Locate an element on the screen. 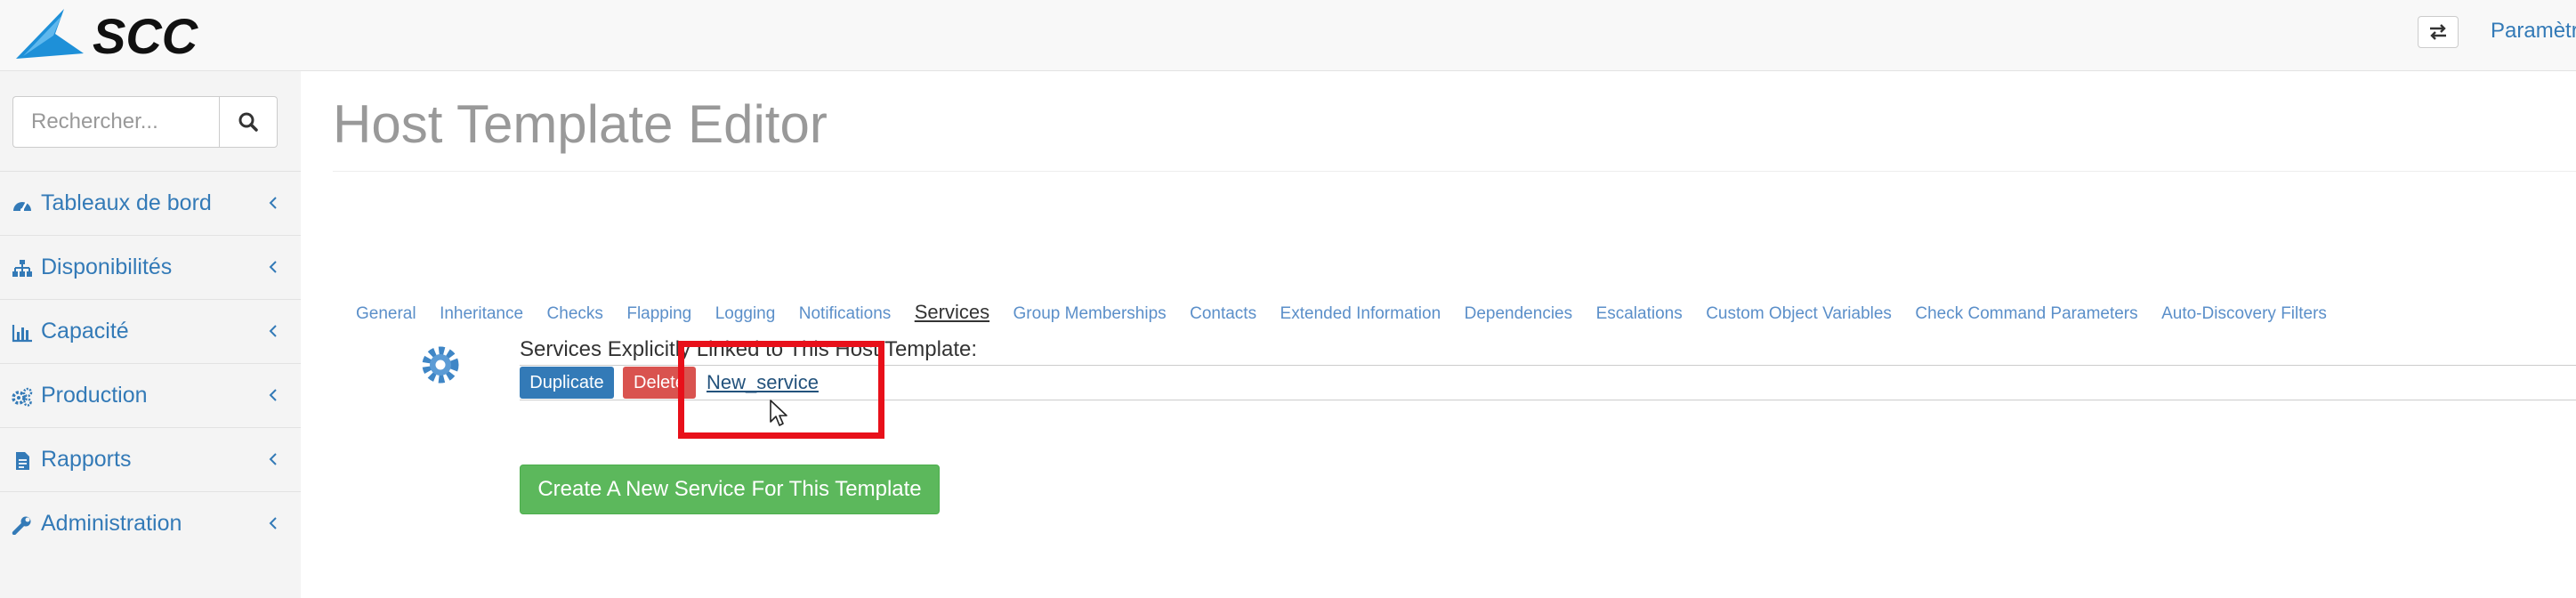 The width and height of the screenshot is (2576, 598). sidebar-item-label: Rapports is located at coordinates (86, 459).